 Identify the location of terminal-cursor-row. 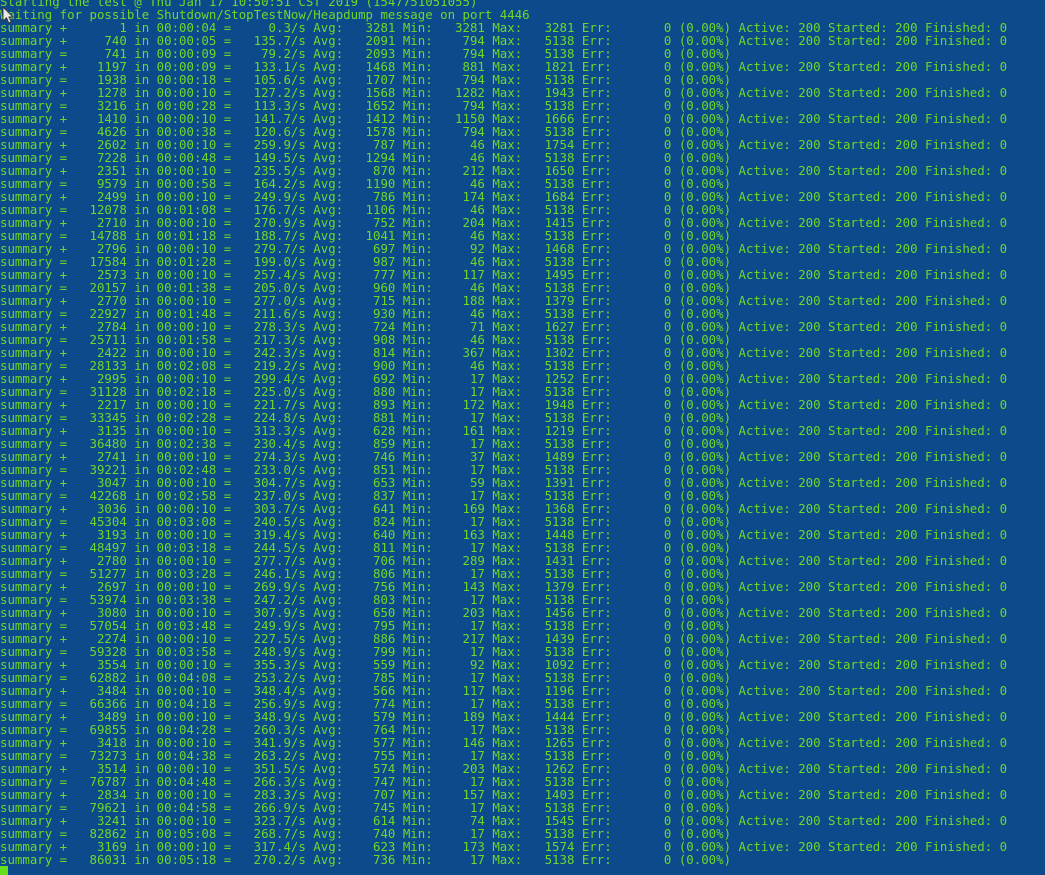
(522, 870).